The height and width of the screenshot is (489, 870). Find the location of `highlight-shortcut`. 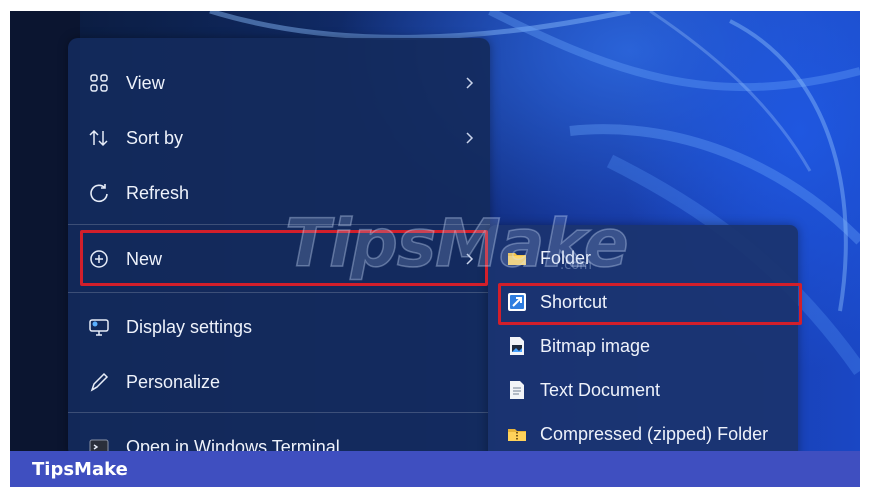

highlight-shortcut is located at coordinates (650, 304).